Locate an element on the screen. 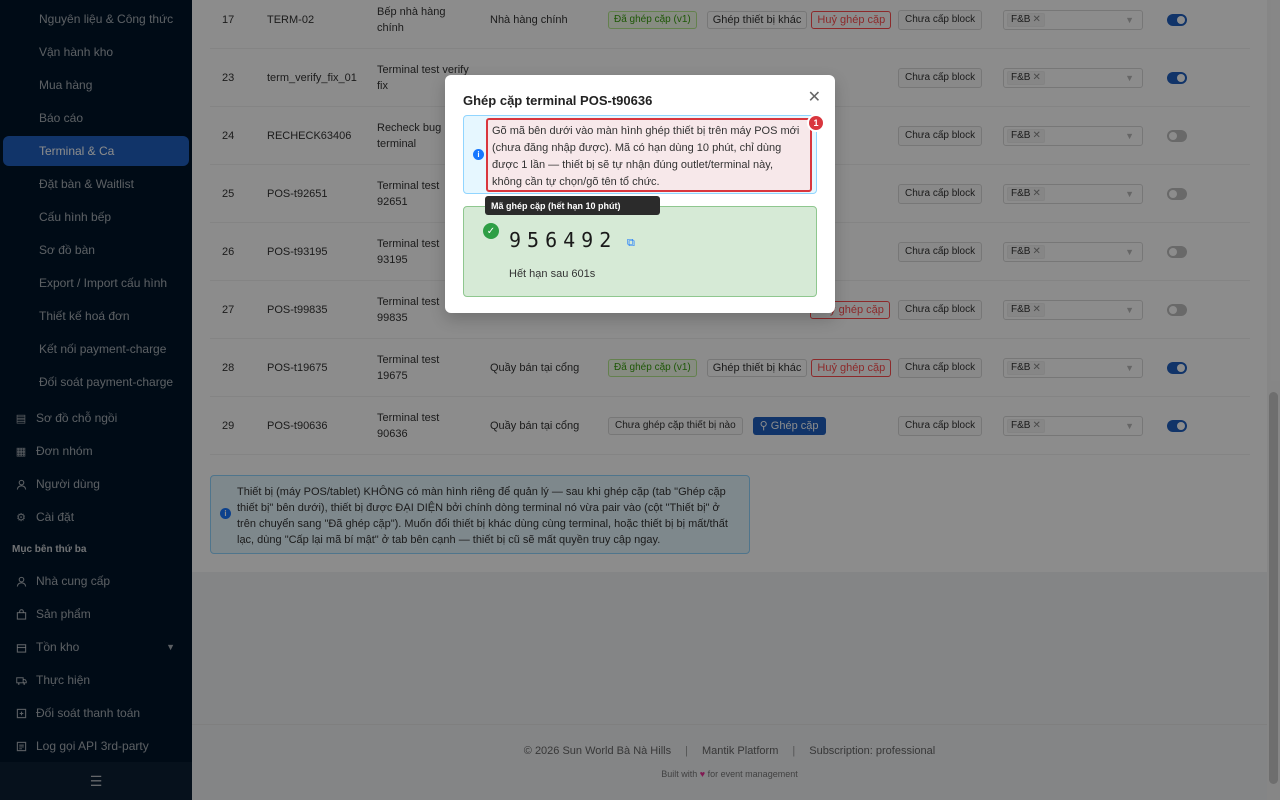 The image size is (1280, 800). info-icon: i is located at coordinates (478, 154).